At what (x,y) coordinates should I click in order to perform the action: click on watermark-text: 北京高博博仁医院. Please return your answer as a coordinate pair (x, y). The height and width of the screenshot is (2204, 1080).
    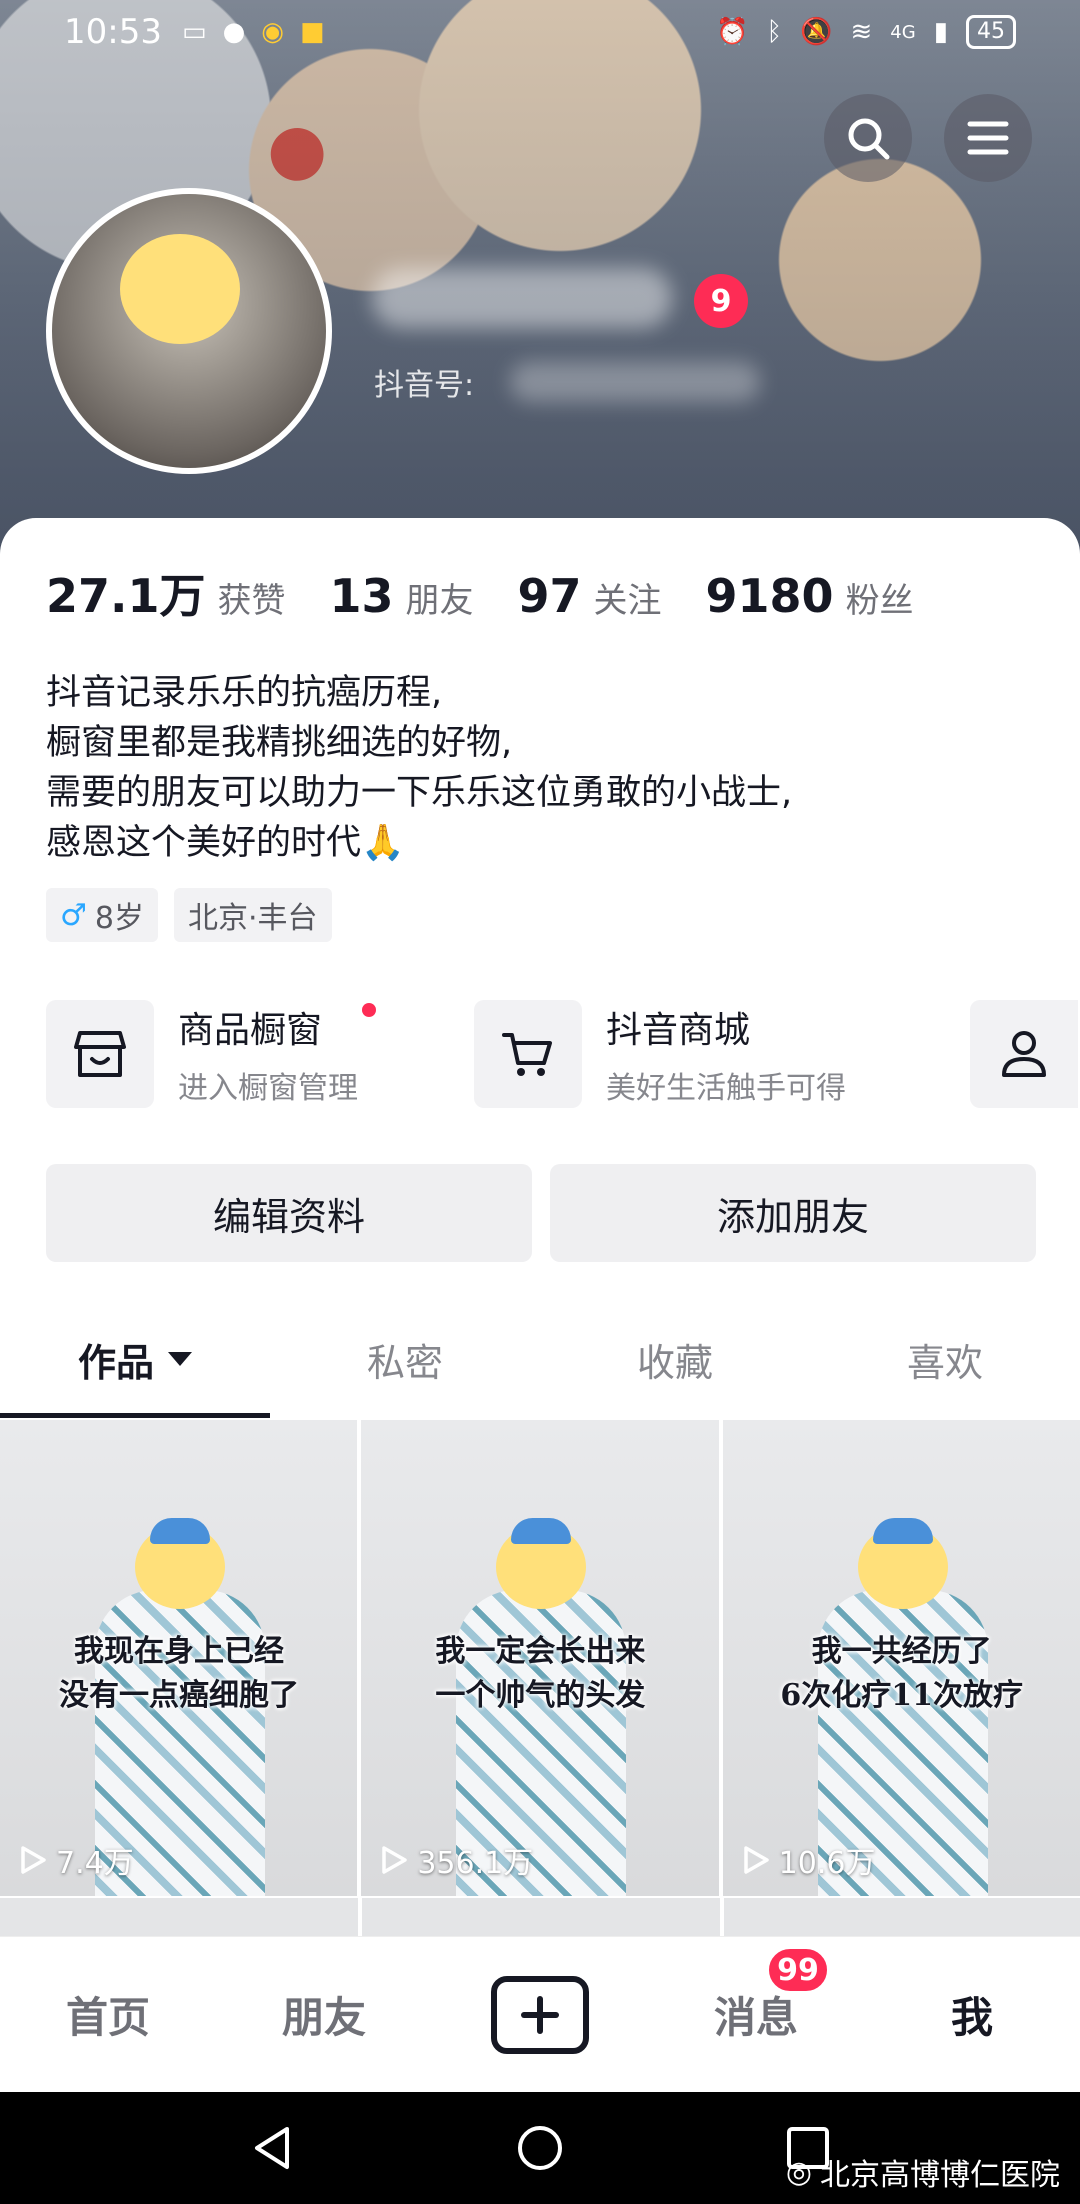
    Looking at the image, I should click on (940, 2175).